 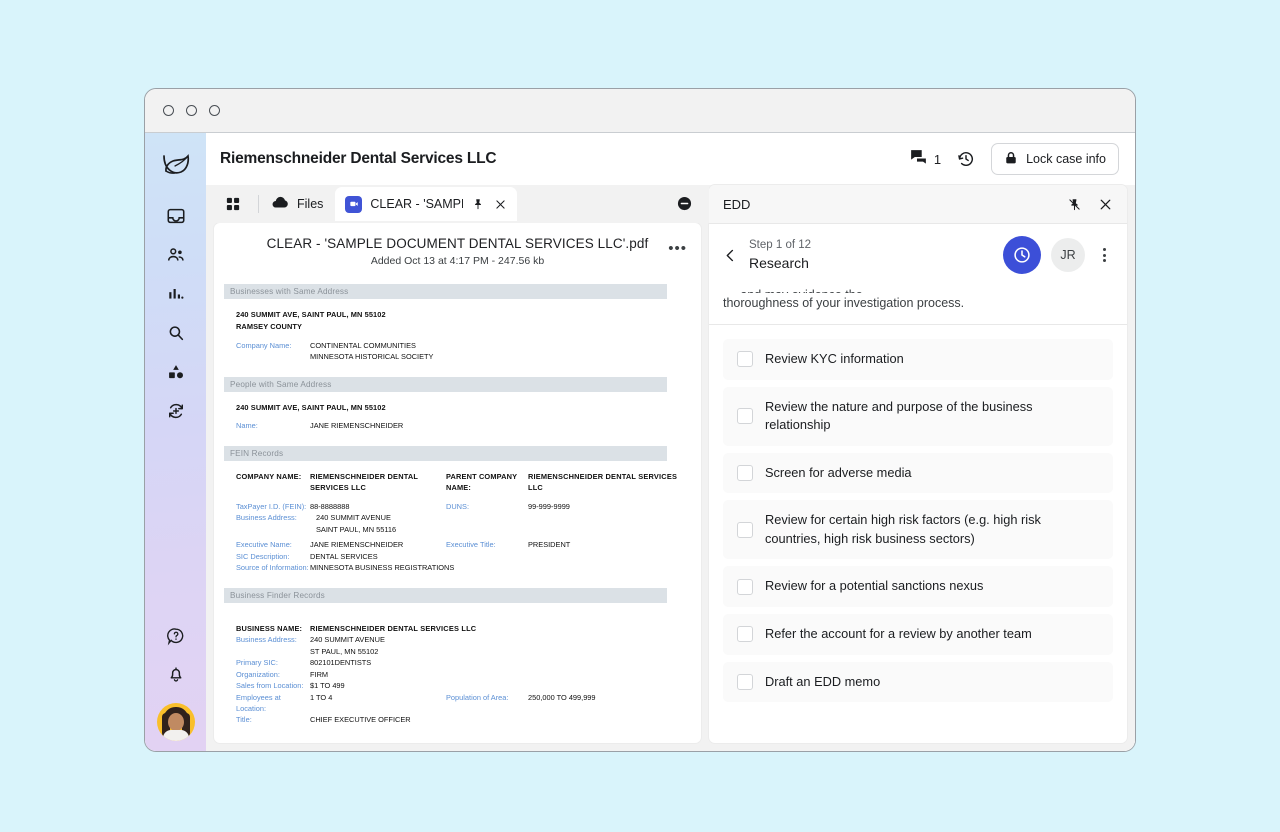 I want to click on field-label: Title:, so click(x=244, y=720).